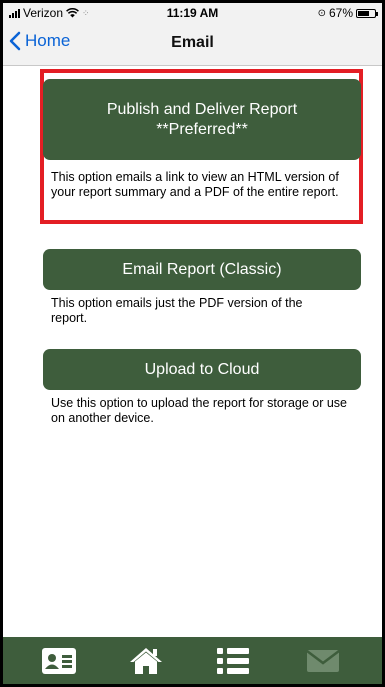 The image size is (385, 687). I want to click on tab-list, so click(233, 660).